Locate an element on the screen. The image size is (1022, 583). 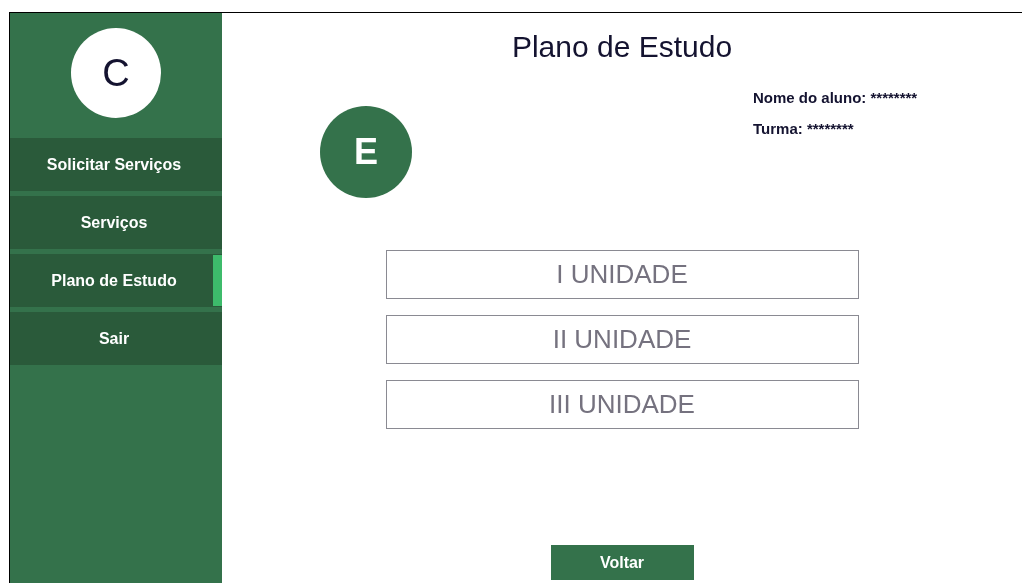
sidebar-item: Plano de Estudo is located at coordinates (116, 280).